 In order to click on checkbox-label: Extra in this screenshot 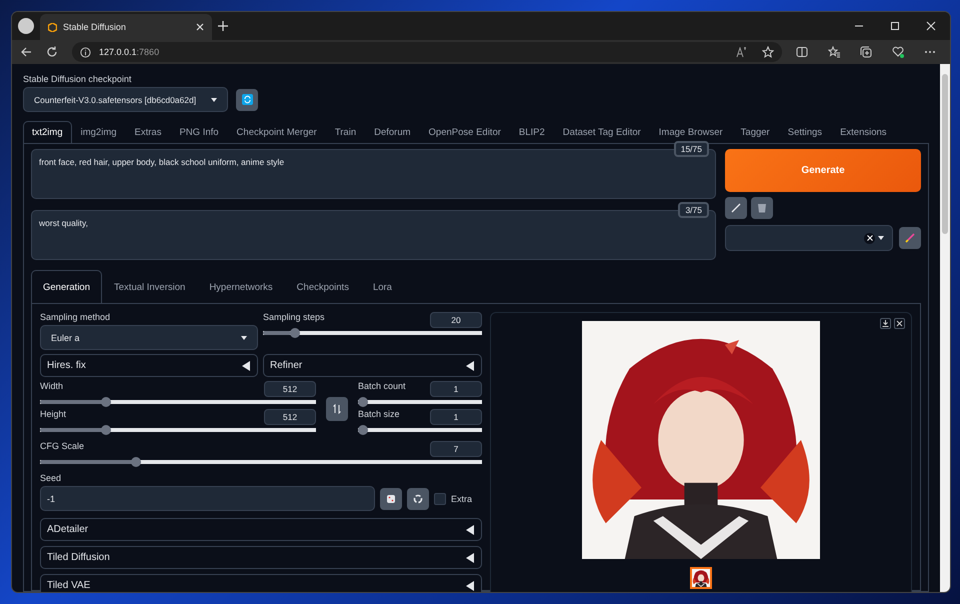, I will do `click(461, 499)`.